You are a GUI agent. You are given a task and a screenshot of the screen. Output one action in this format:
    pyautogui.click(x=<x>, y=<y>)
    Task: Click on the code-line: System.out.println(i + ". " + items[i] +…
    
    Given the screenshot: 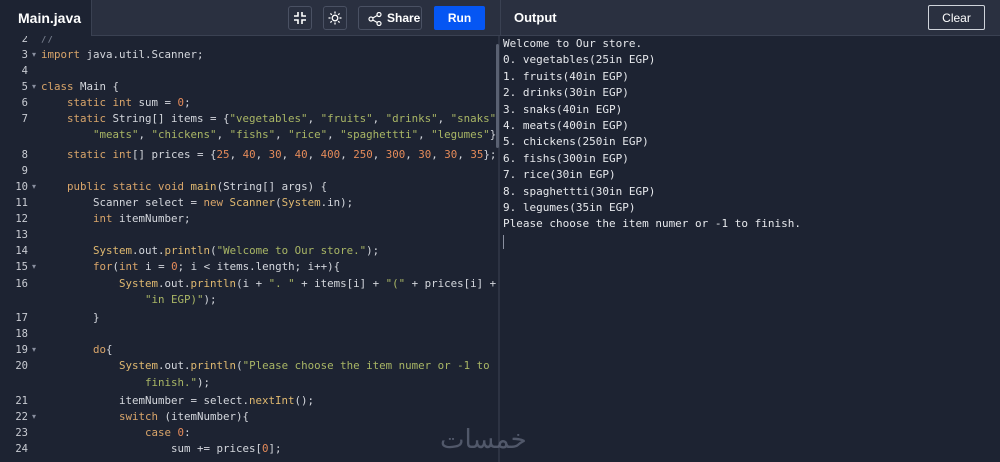 What is the action you would take?
    pyautogui.click(x=308, y=283)
    